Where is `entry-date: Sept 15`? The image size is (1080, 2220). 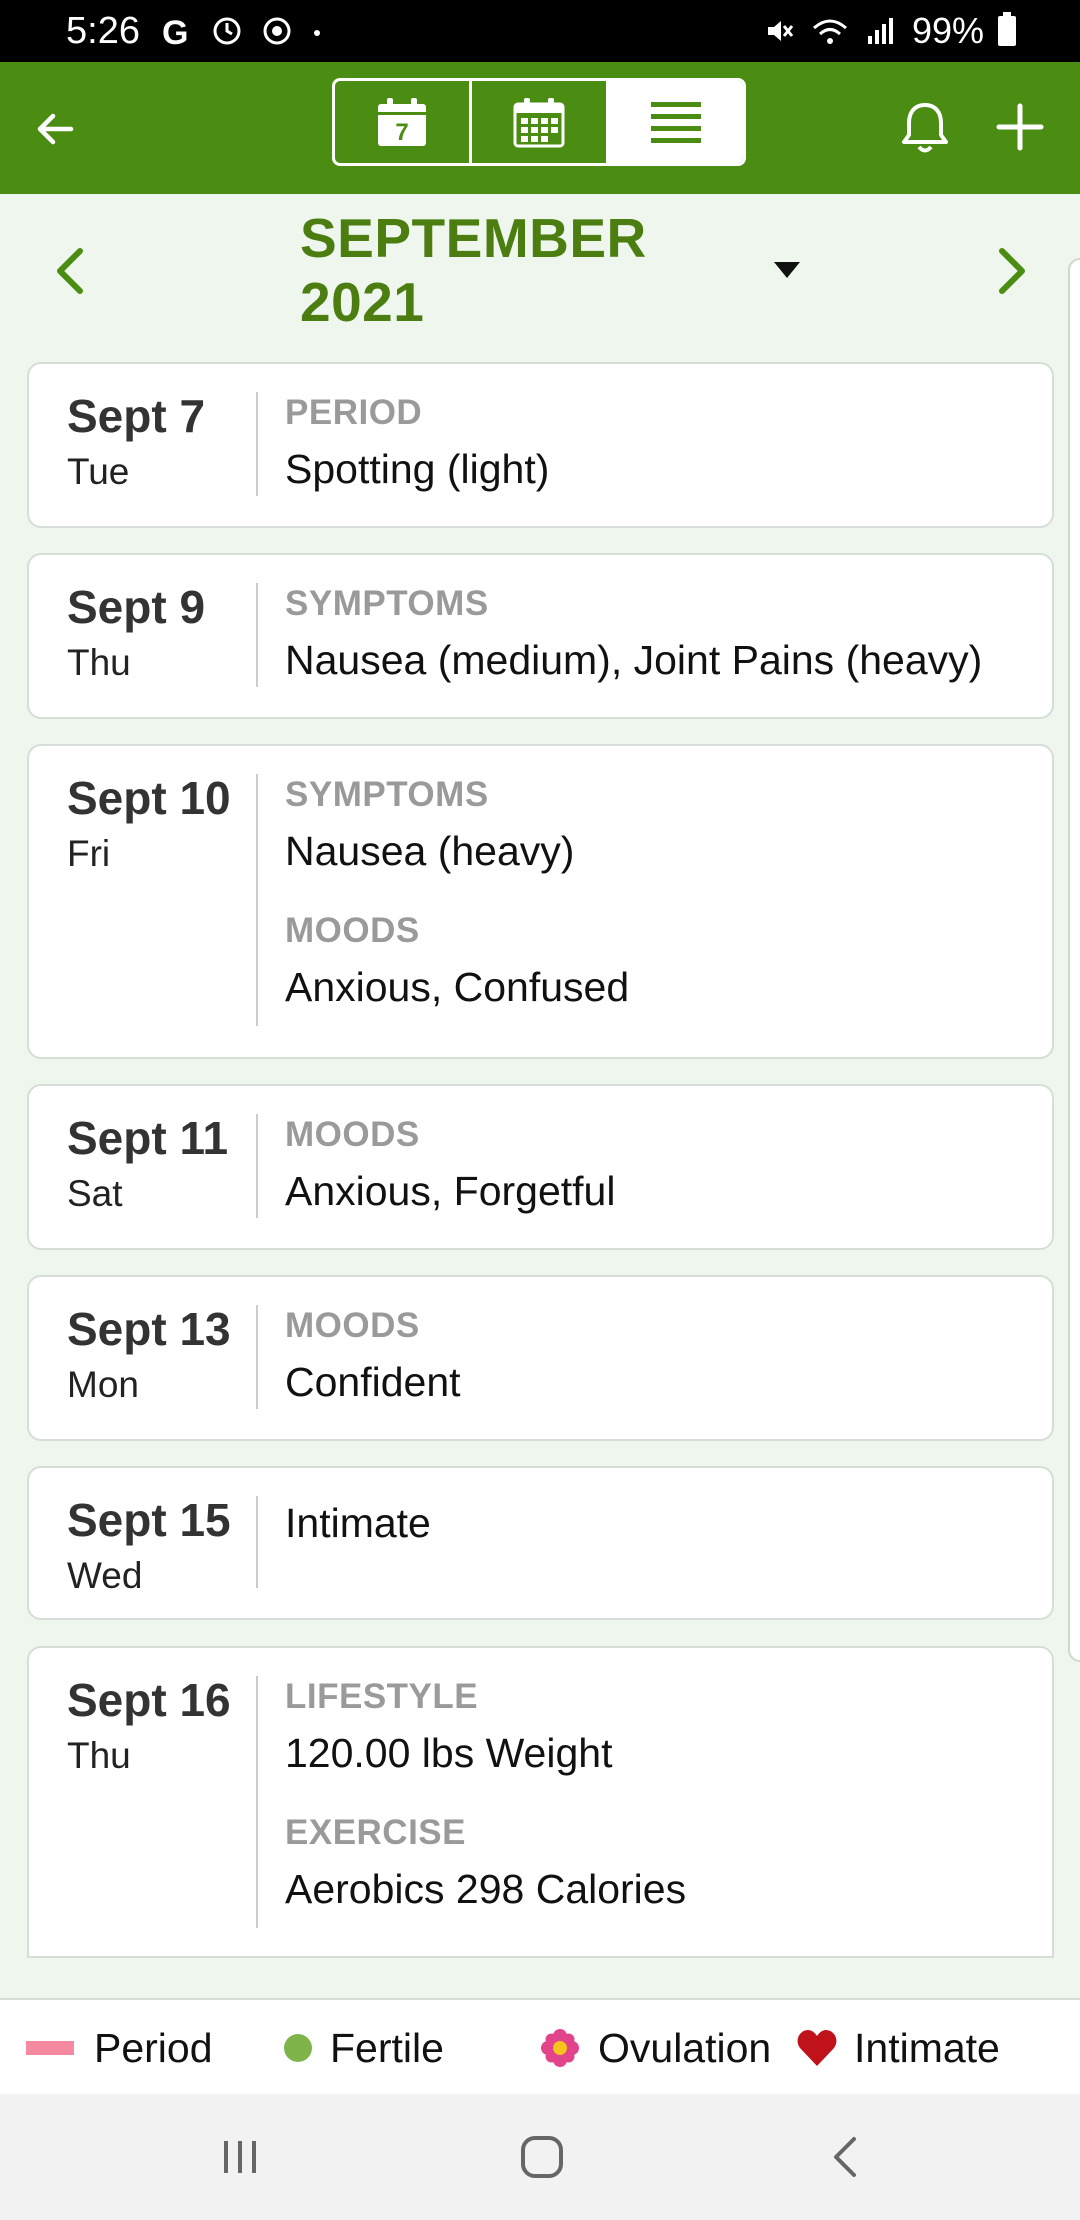
entry-date: Sept 15 is located at coordinates (149, 1520).